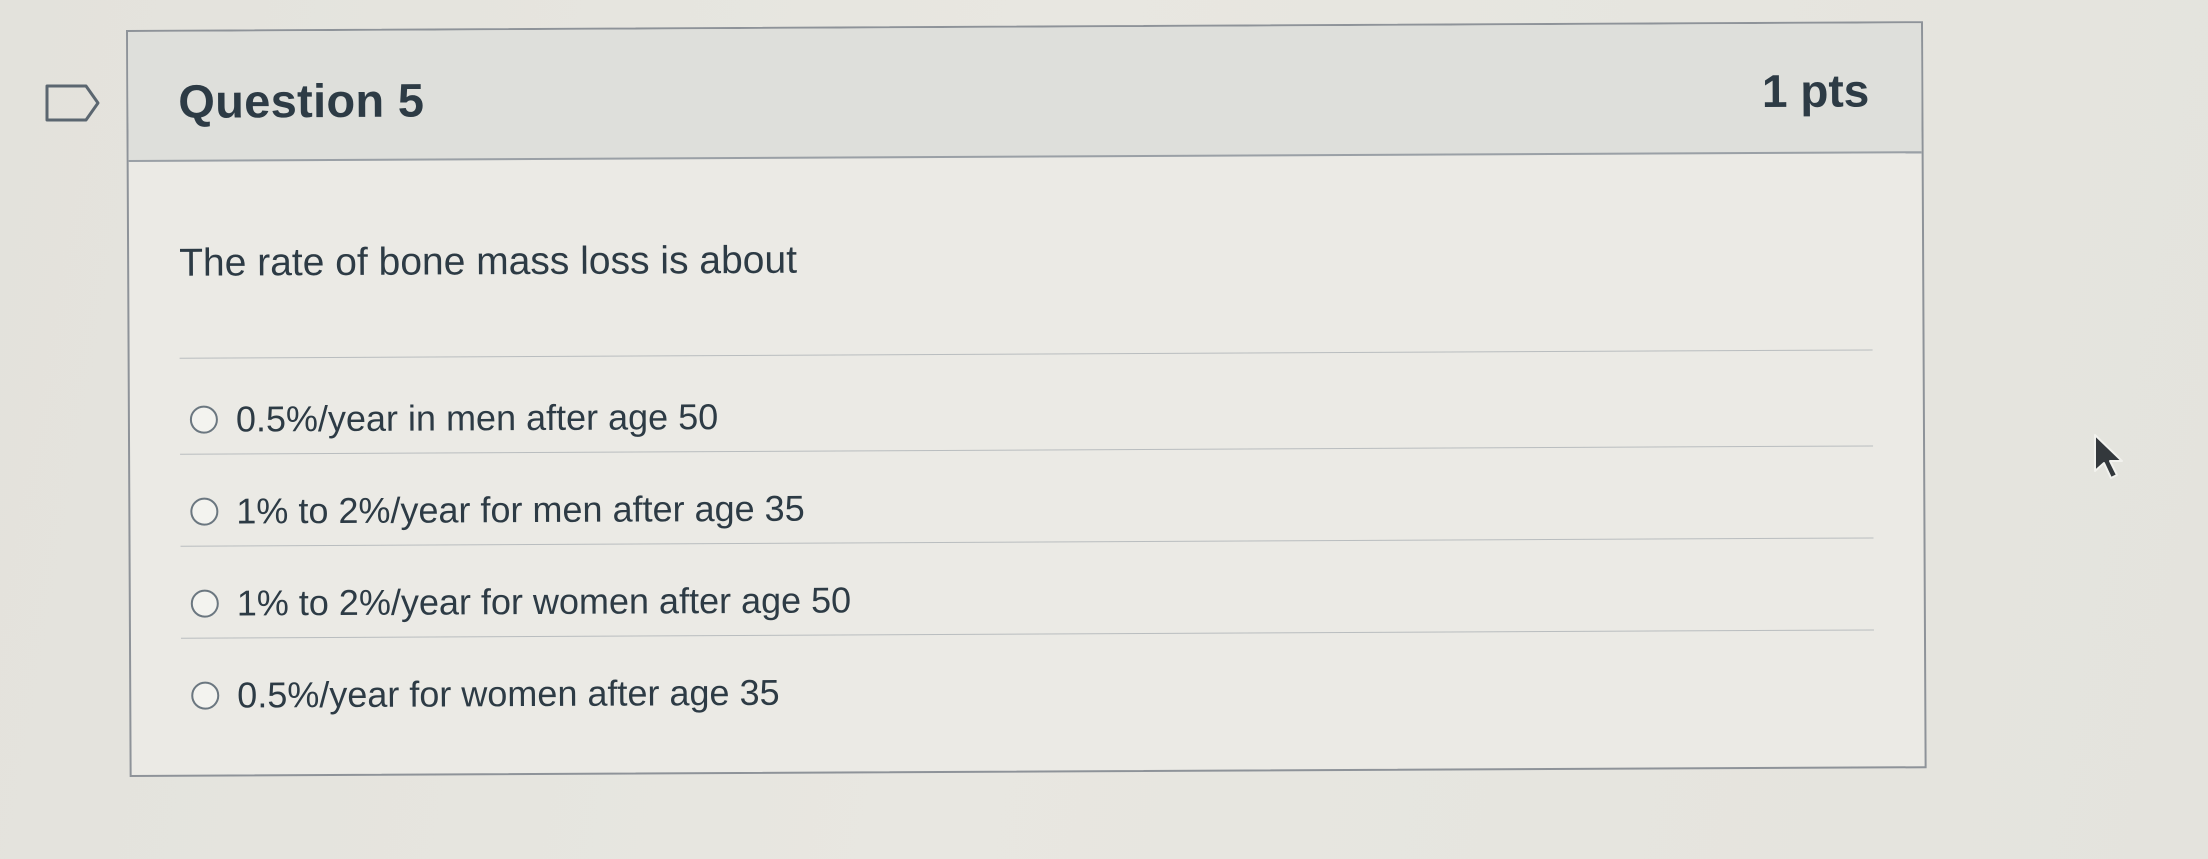 The image size is (2208, 859). What do you see at coordinates (544, 601) in the screenshot?
I see `answer-label: 1% to 2%/year for women after age 50` at bounding box center [544, 601].